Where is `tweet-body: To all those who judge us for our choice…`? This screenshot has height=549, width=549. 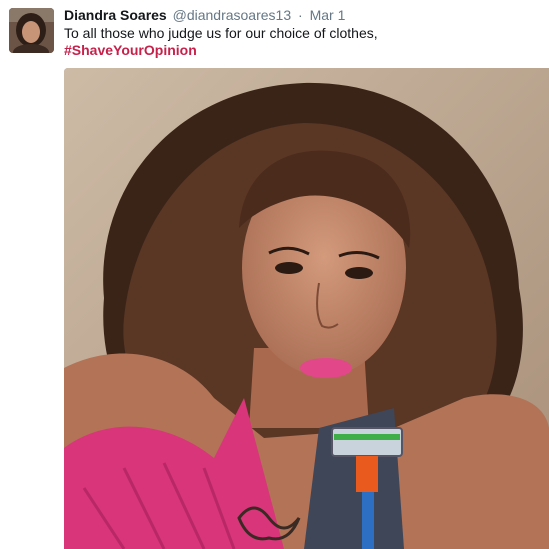 tweet-body: To all those who judge us for our choice… is located at coordinates (221, 33).